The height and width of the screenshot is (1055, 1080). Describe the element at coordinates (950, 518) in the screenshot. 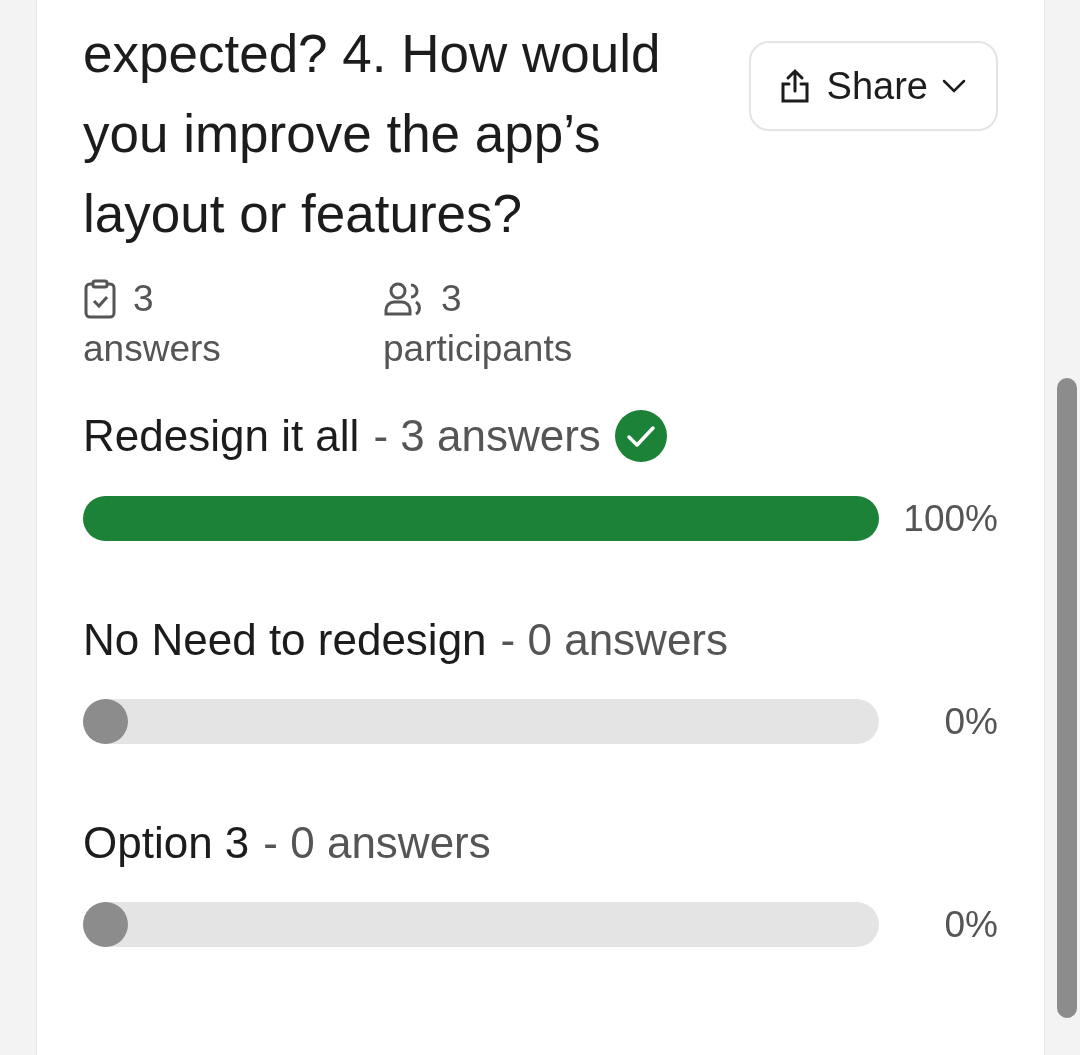

I see `percentage: 100%` at that location.